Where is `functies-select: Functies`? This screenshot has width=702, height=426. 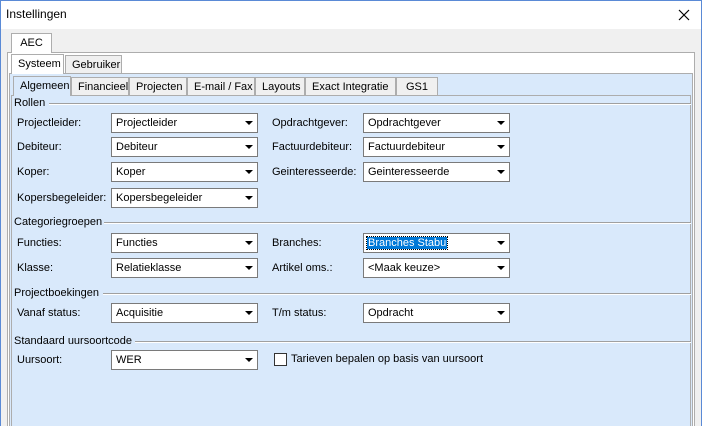 functies-select: Functies is located at coordinates (184, 243).